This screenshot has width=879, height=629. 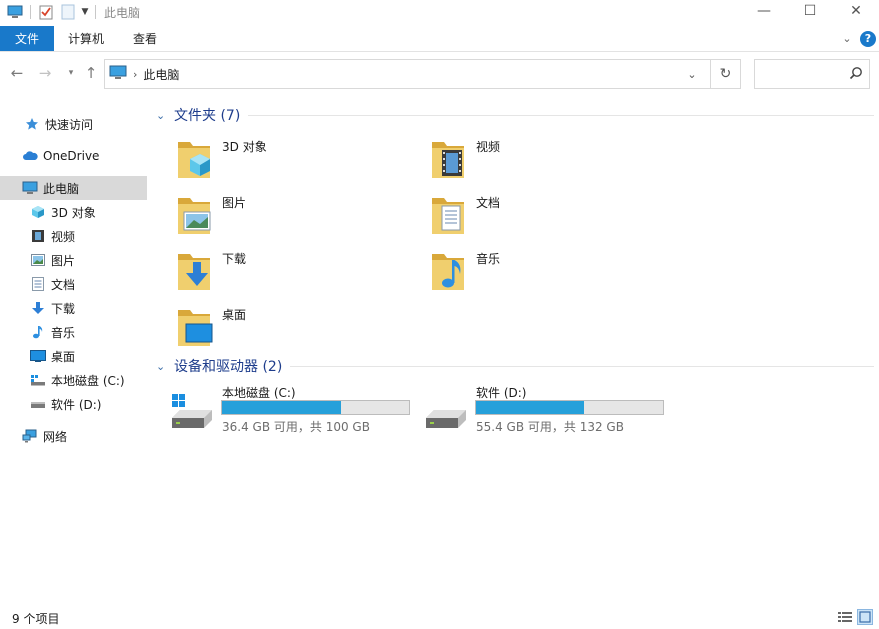 What do you see at coordinates (488, 203) in the screenshot?
I see `folder-label: 文档` at bounding box center [488, 203].